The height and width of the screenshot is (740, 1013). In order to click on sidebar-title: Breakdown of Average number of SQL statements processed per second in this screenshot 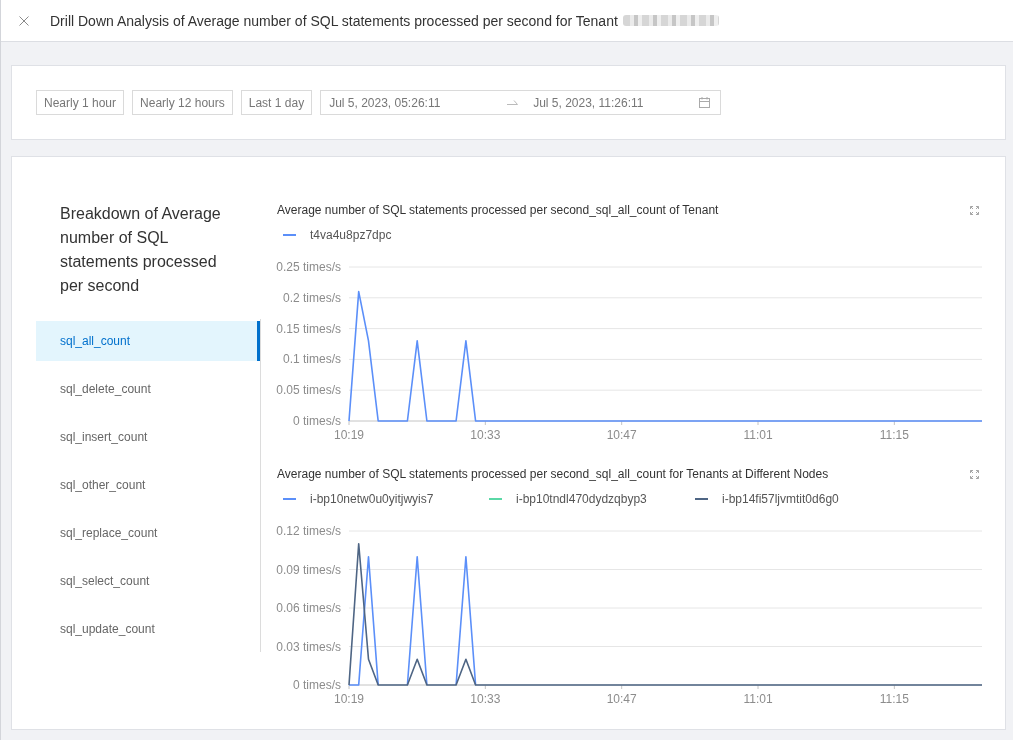, I will do `click(140, 250)`.